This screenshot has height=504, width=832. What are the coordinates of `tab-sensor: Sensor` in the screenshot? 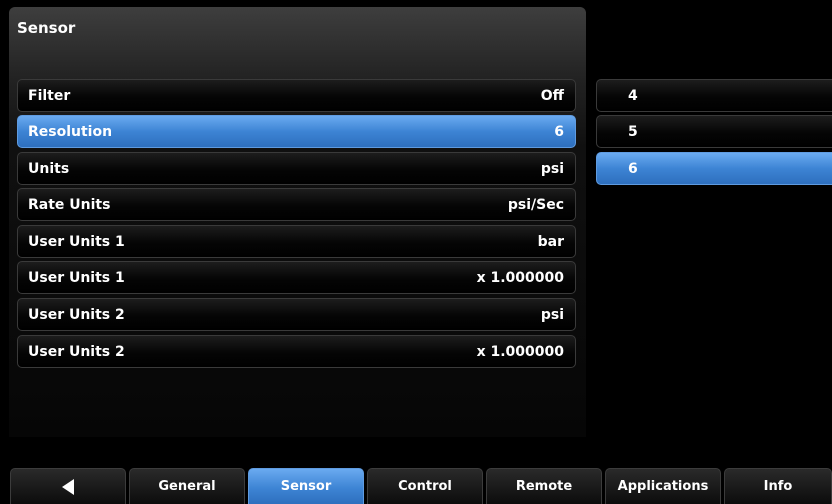 It's located at (306, 486).